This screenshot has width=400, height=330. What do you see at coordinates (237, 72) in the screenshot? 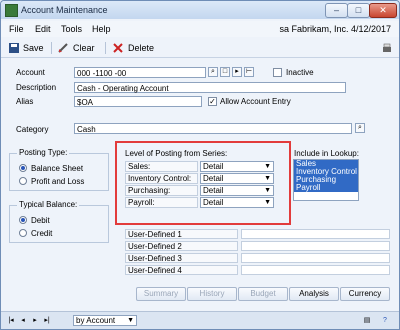
I see `arrow-right-icon: ▸` at bounding box center [237, 72].